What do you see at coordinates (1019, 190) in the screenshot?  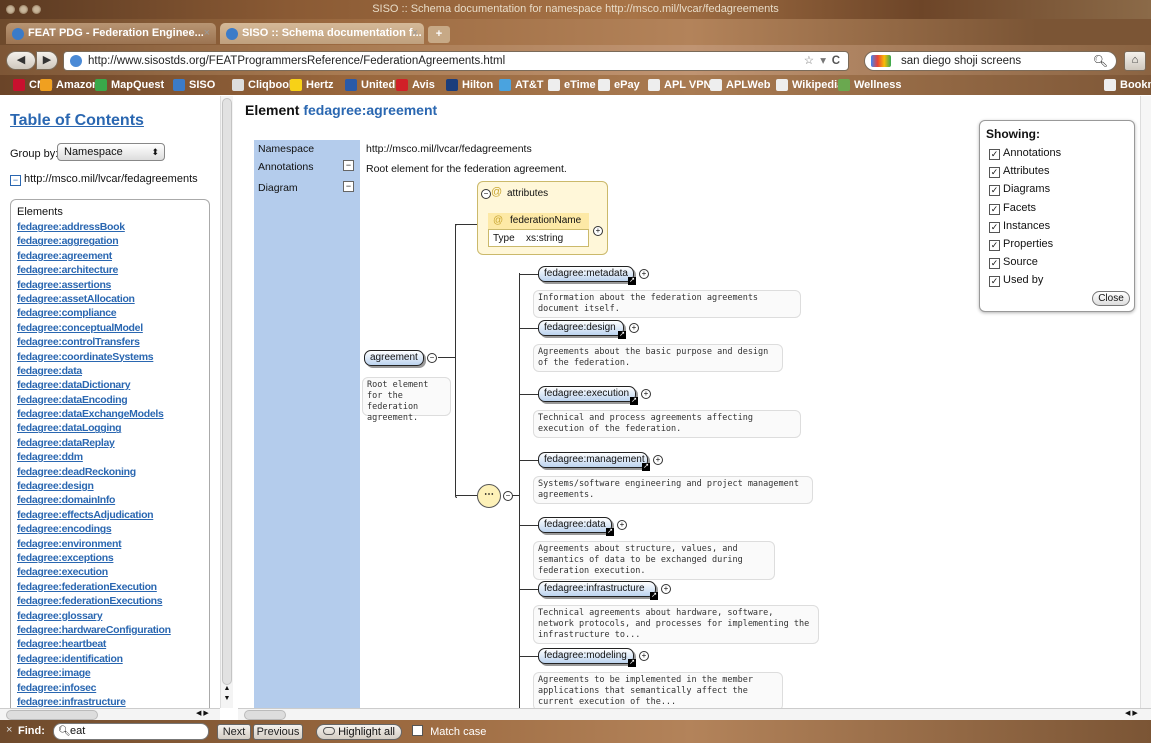 I see `showing-option-diagrams: ✓ Diagrams` at bounding box center [1019, 190].